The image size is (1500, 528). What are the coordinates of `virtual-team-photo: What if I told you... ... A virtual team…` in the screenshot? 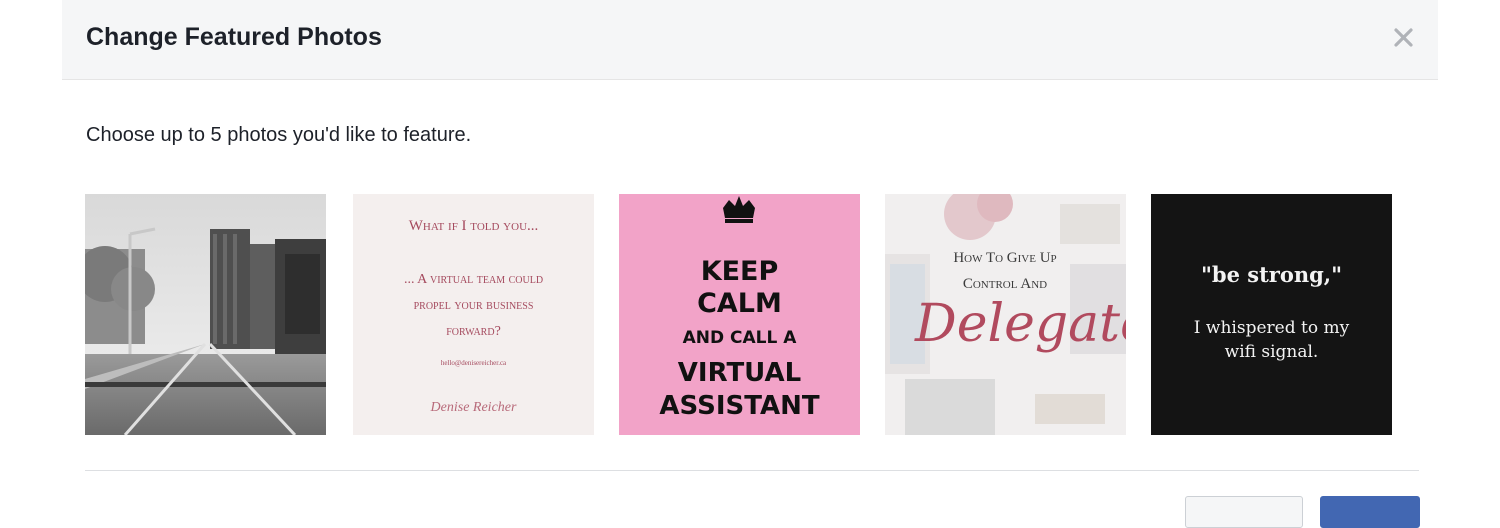 It's located at (473, 314).